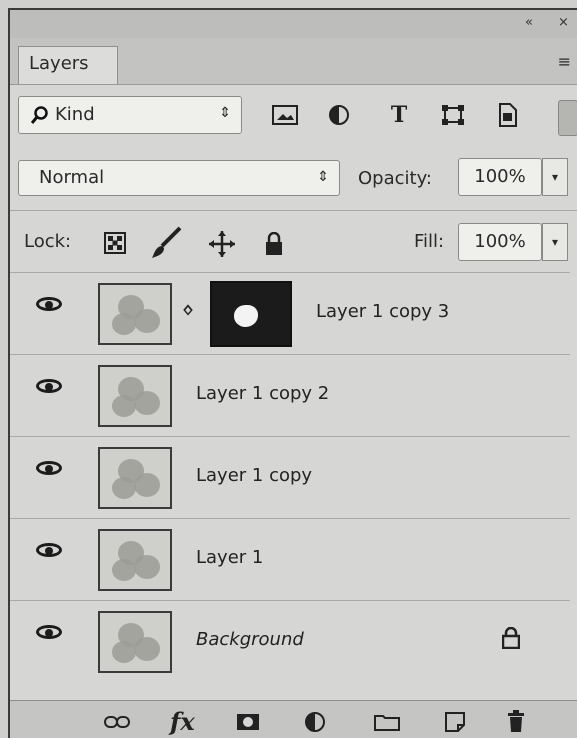  What do you see at coordinates (315, 722) in the screenshot?
I see `adjustment-layer-icon` at bounding box center [315, 722].